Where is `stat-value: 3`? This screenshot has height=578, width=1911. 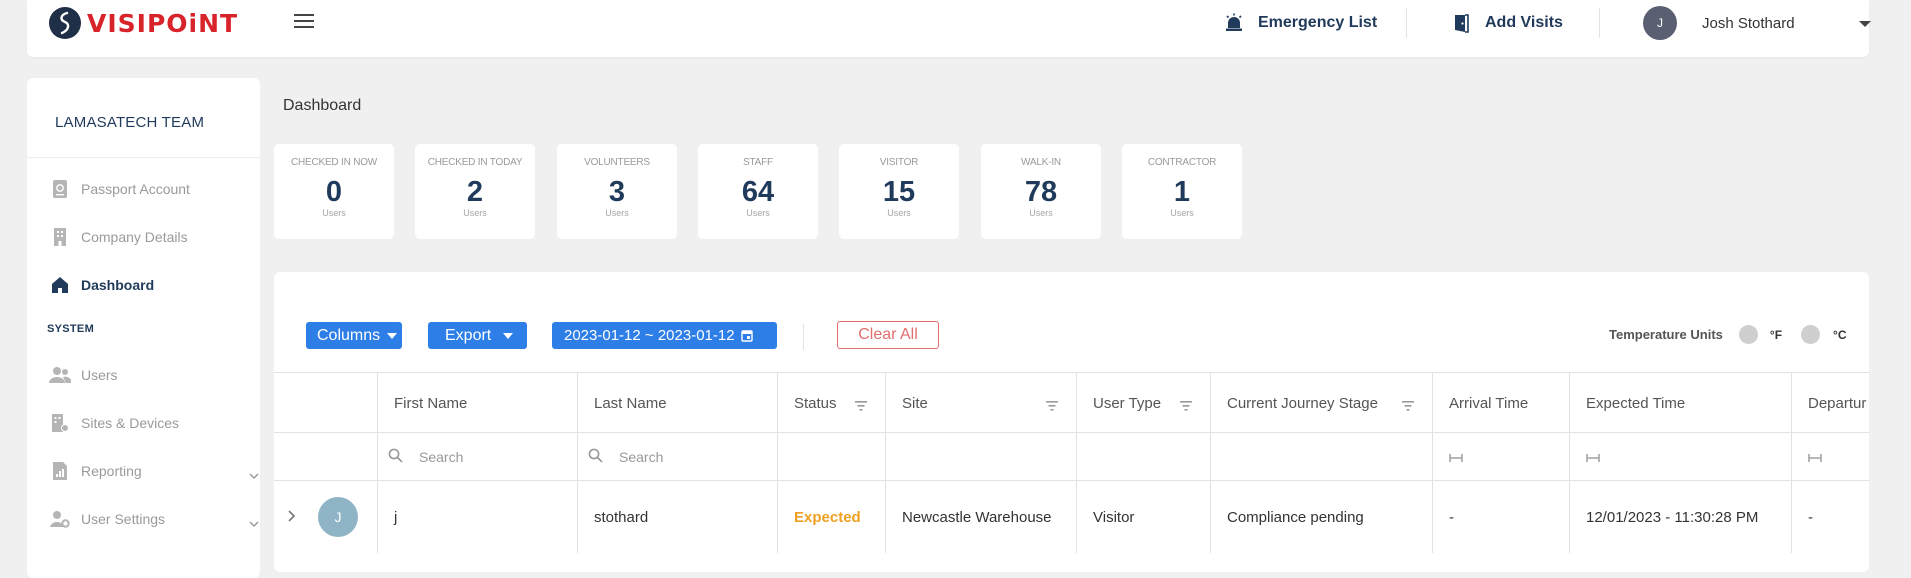 stat-value: 3 is located at coordinates (617, 192).